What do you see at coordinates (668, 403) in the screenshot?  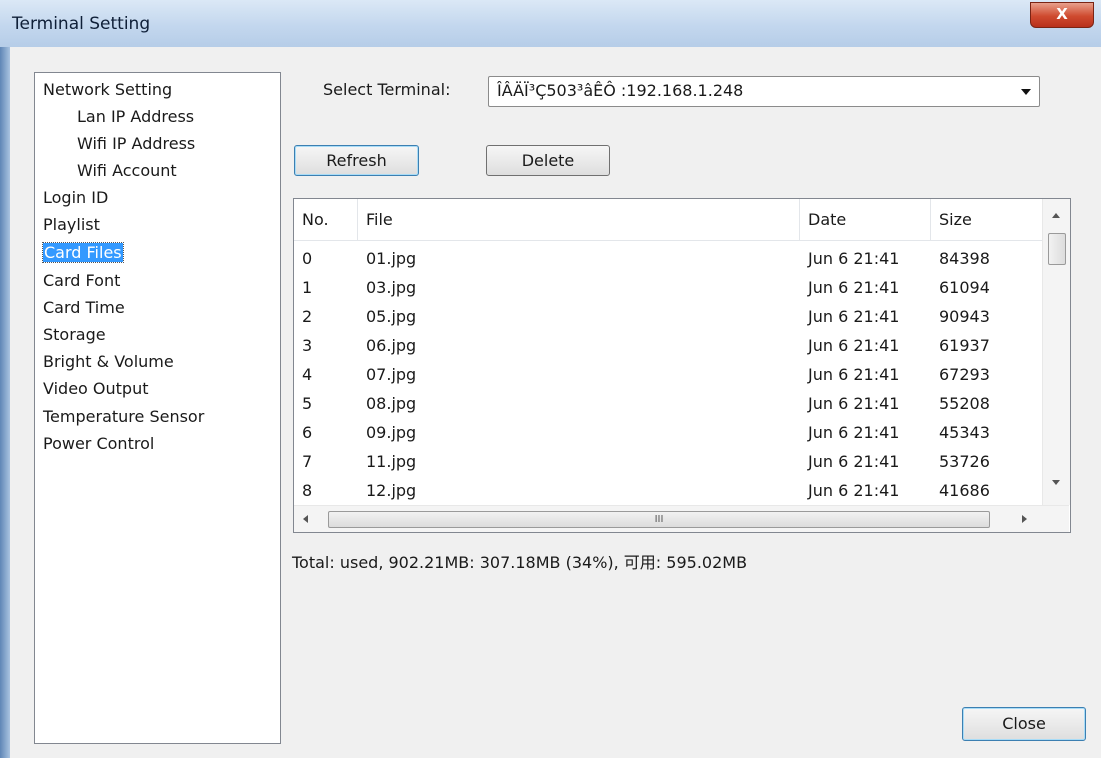 I see `table-row: 5 08.jpg Jun 6 21:41 55208` at bounding box center [668, 403].